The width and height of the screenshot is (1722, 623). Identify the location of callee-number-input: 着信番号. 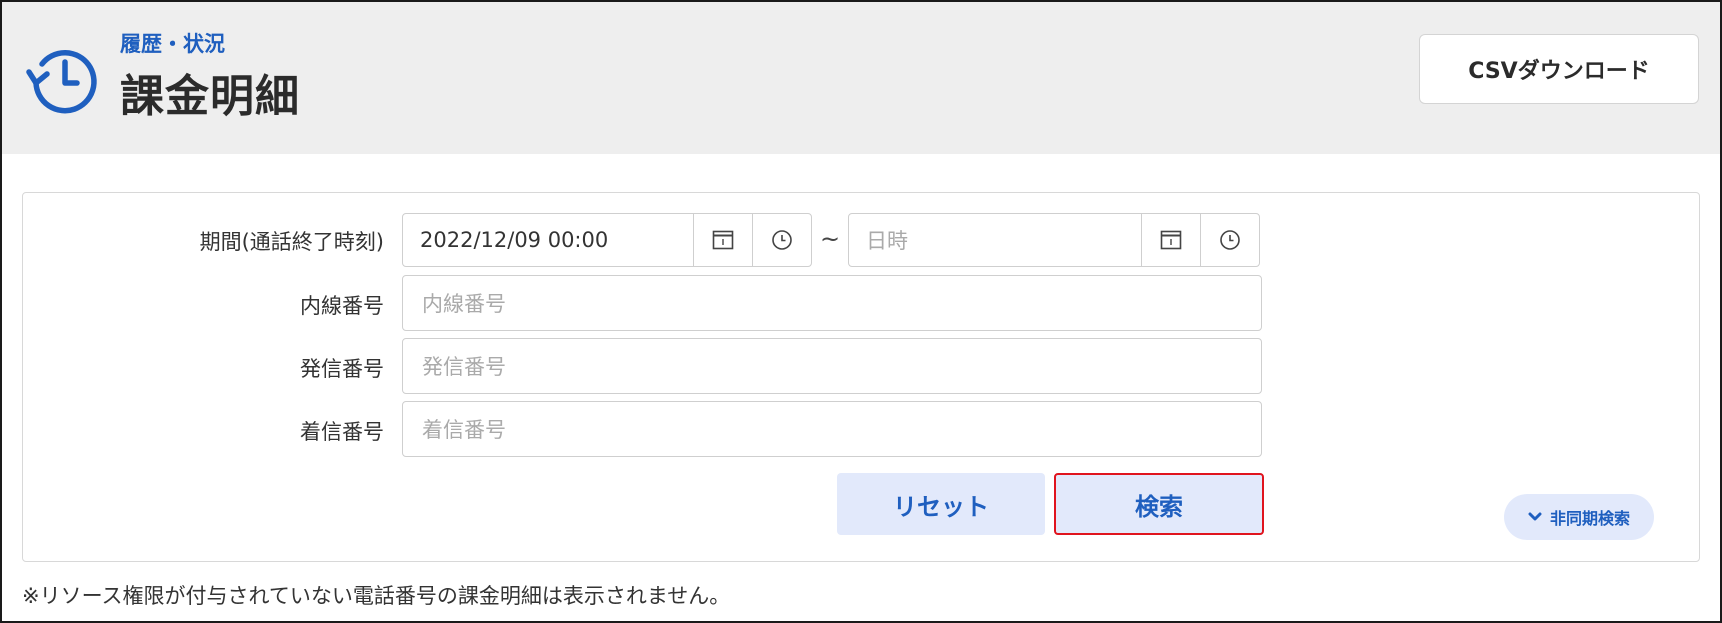
(832, 429).